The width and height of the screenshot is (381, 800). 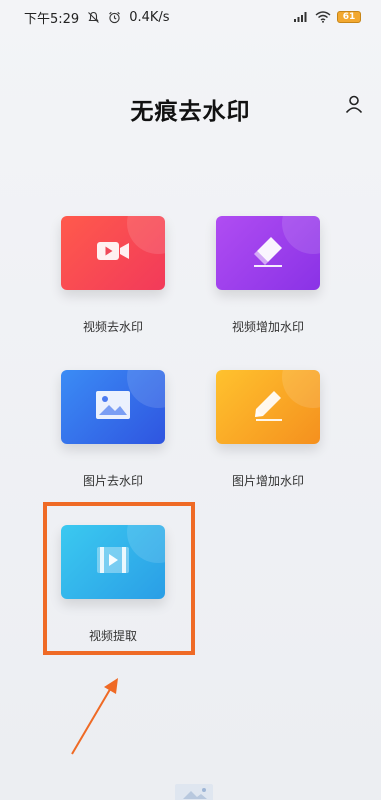 I want to click on highlight-box, so click(x=119, y=578).